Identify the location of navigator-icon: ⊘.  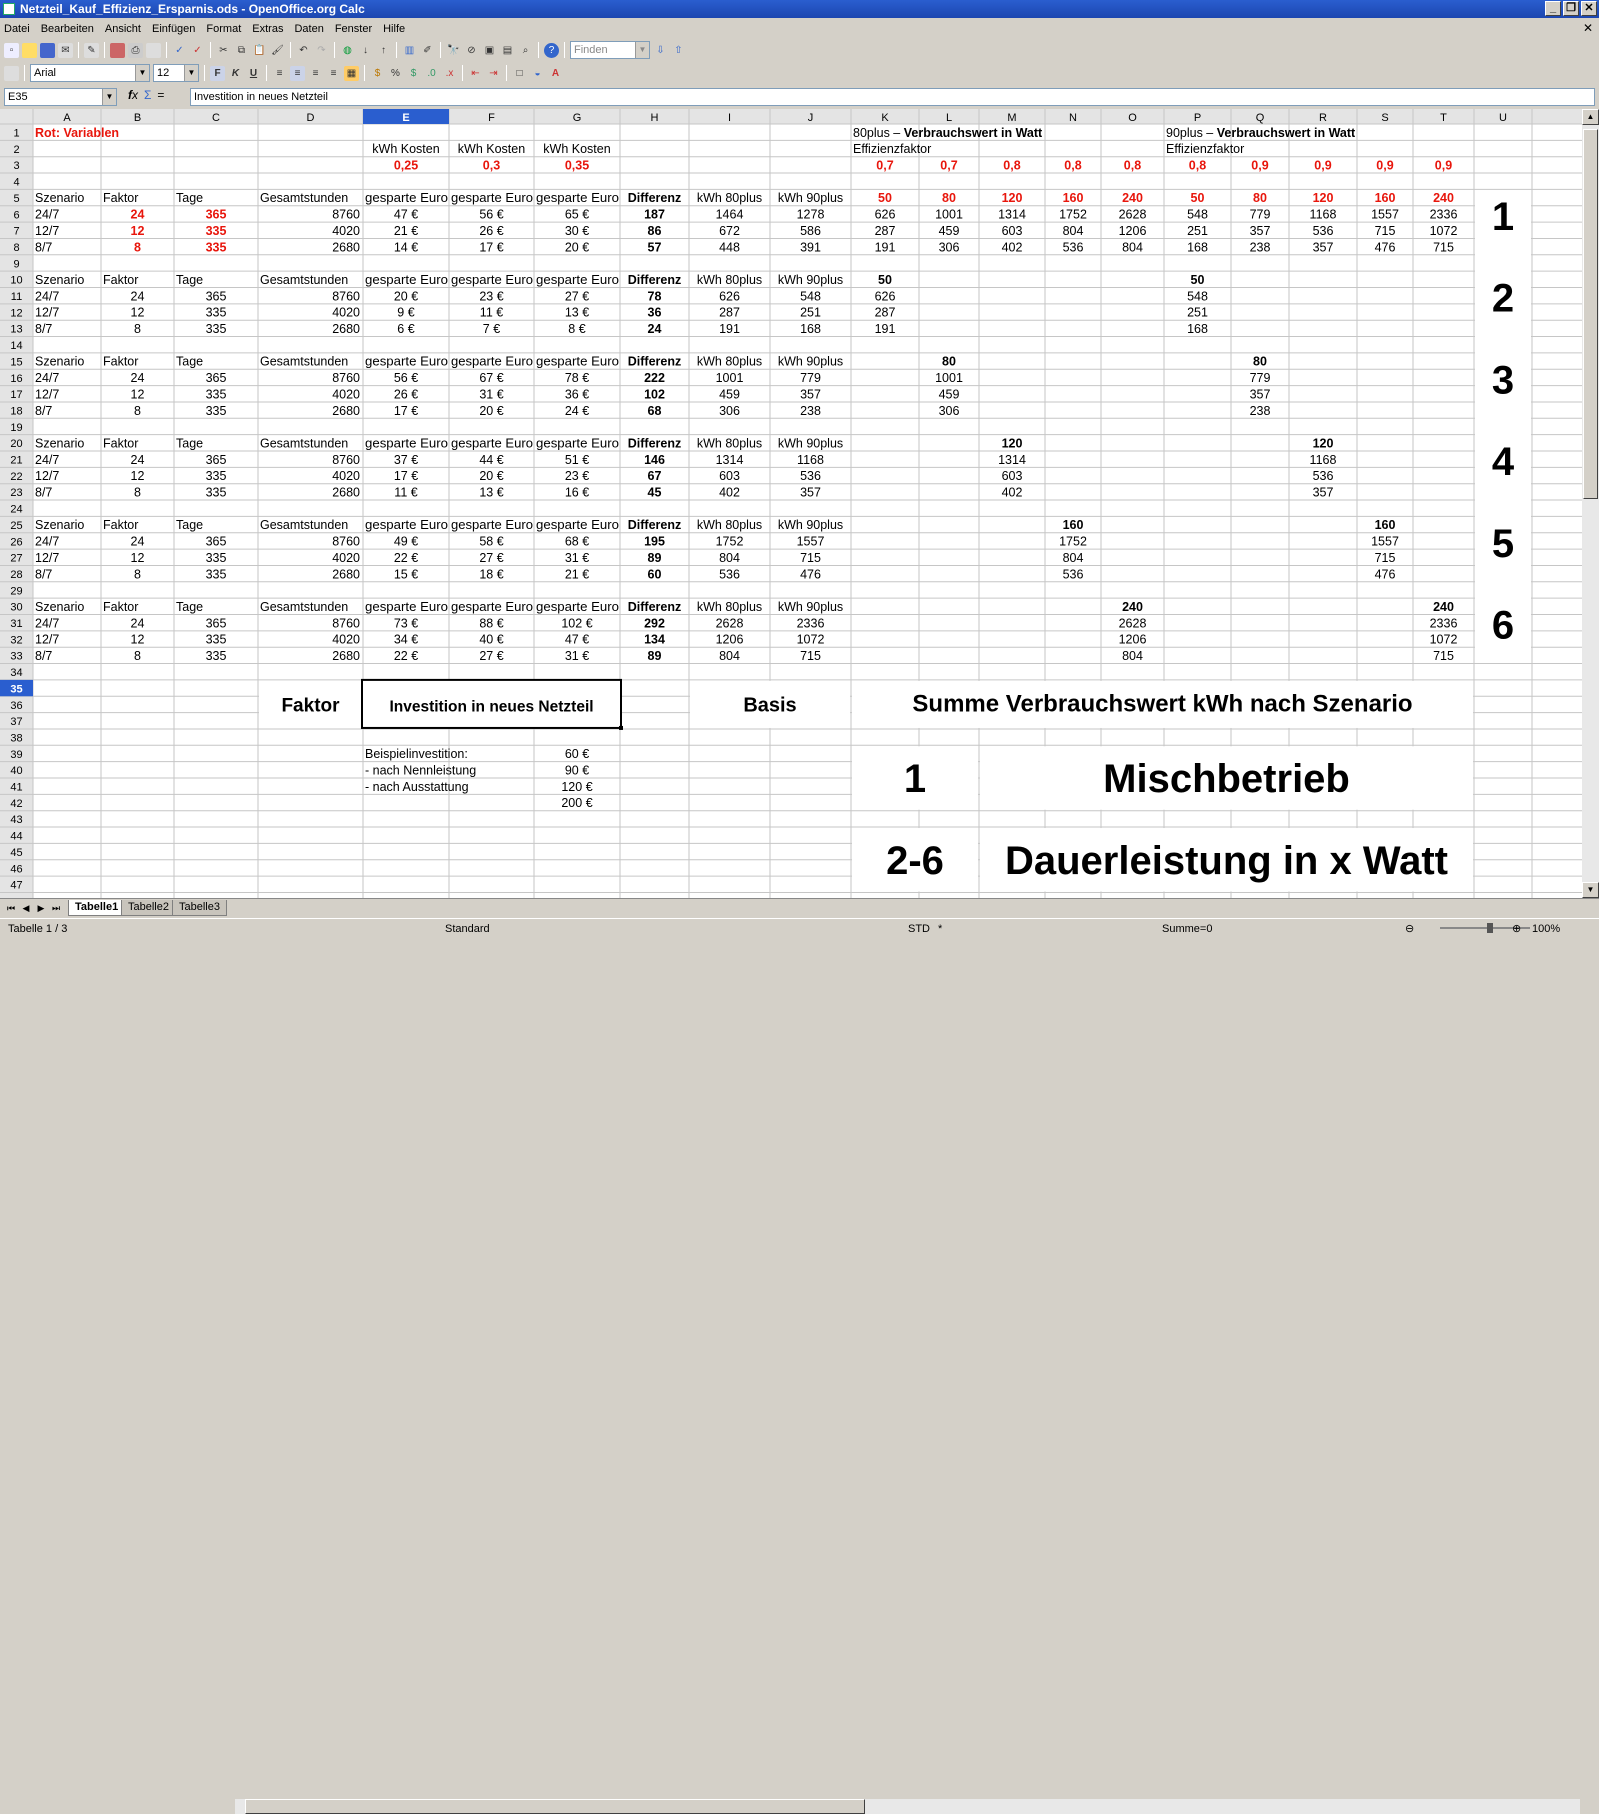
(471, 50).